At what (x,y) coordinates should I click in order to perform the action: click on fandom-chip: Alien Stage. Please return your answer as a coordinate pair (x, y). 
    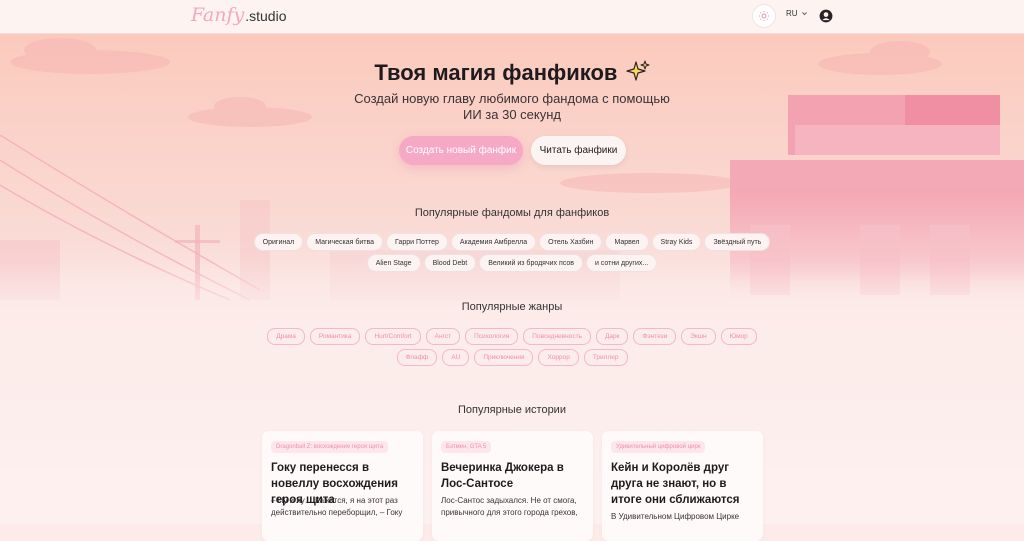
    Looking at the image, I should click on (393, 263).